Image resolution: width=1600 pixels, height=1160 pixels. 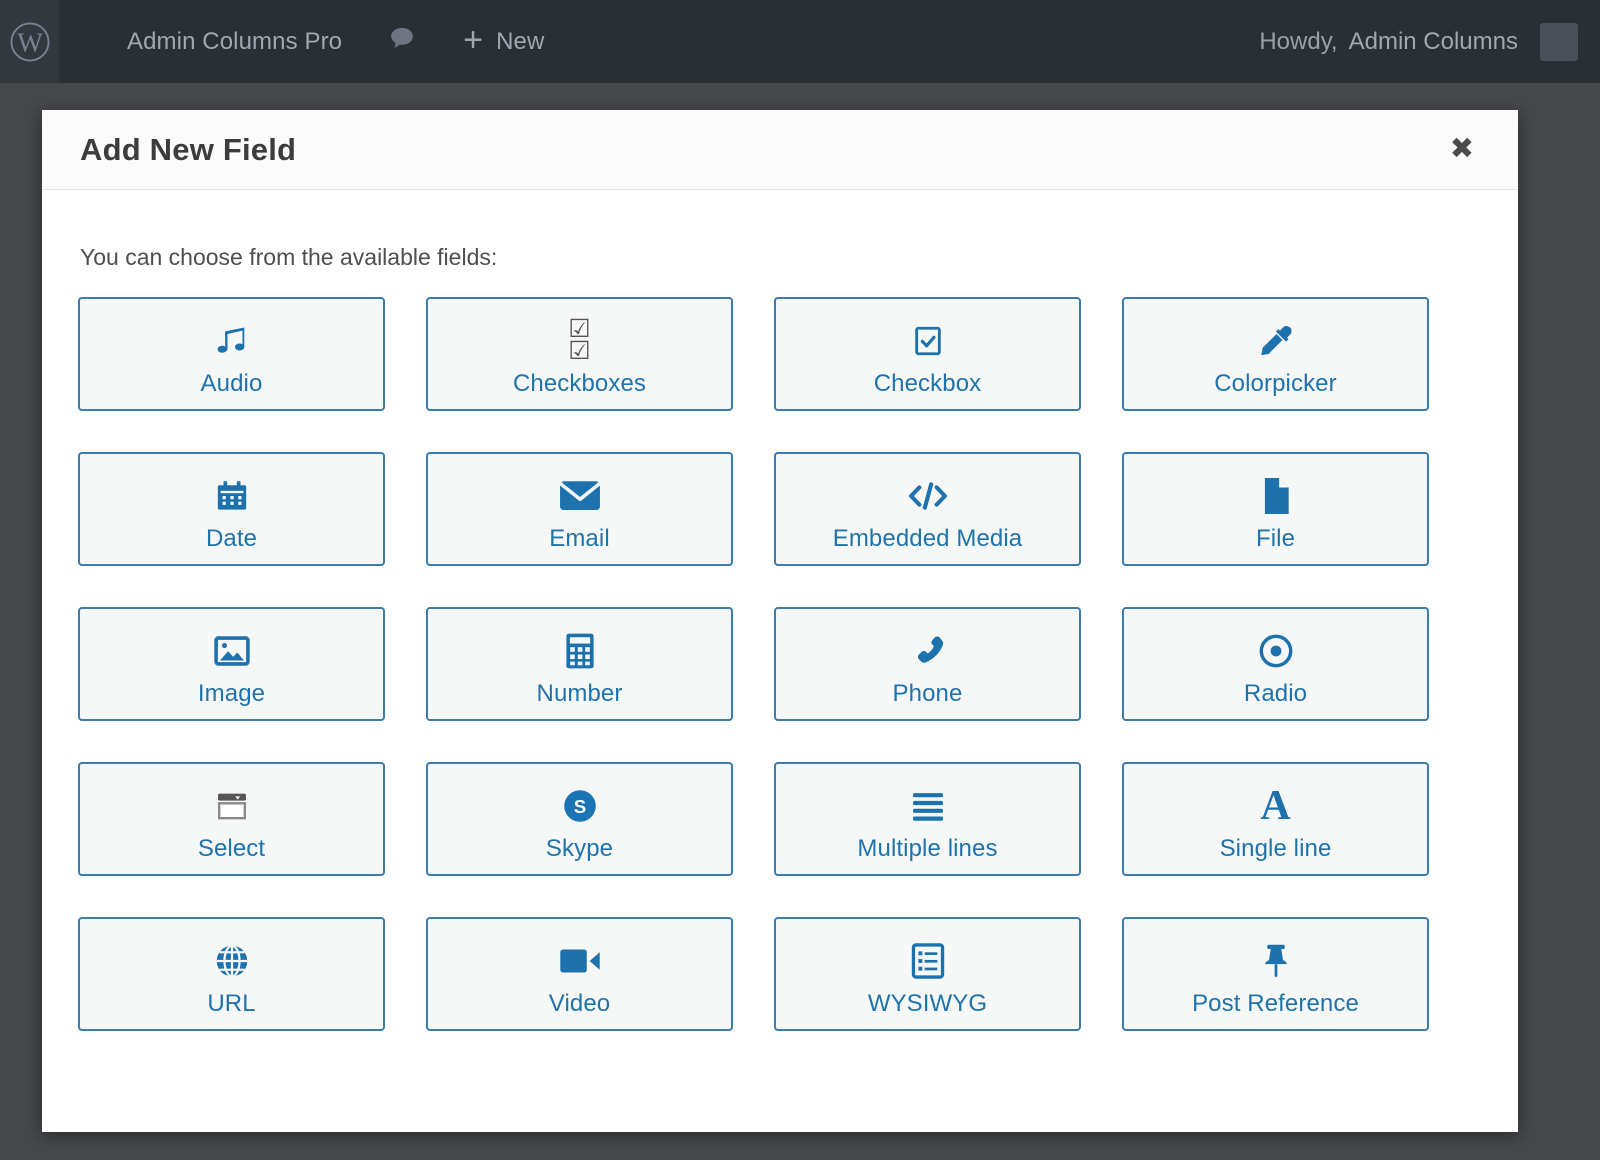 What do you see at coordinates (231, 1003) in the screenshot?
I see `field-label: URL` at bounding box center [231, 1003].